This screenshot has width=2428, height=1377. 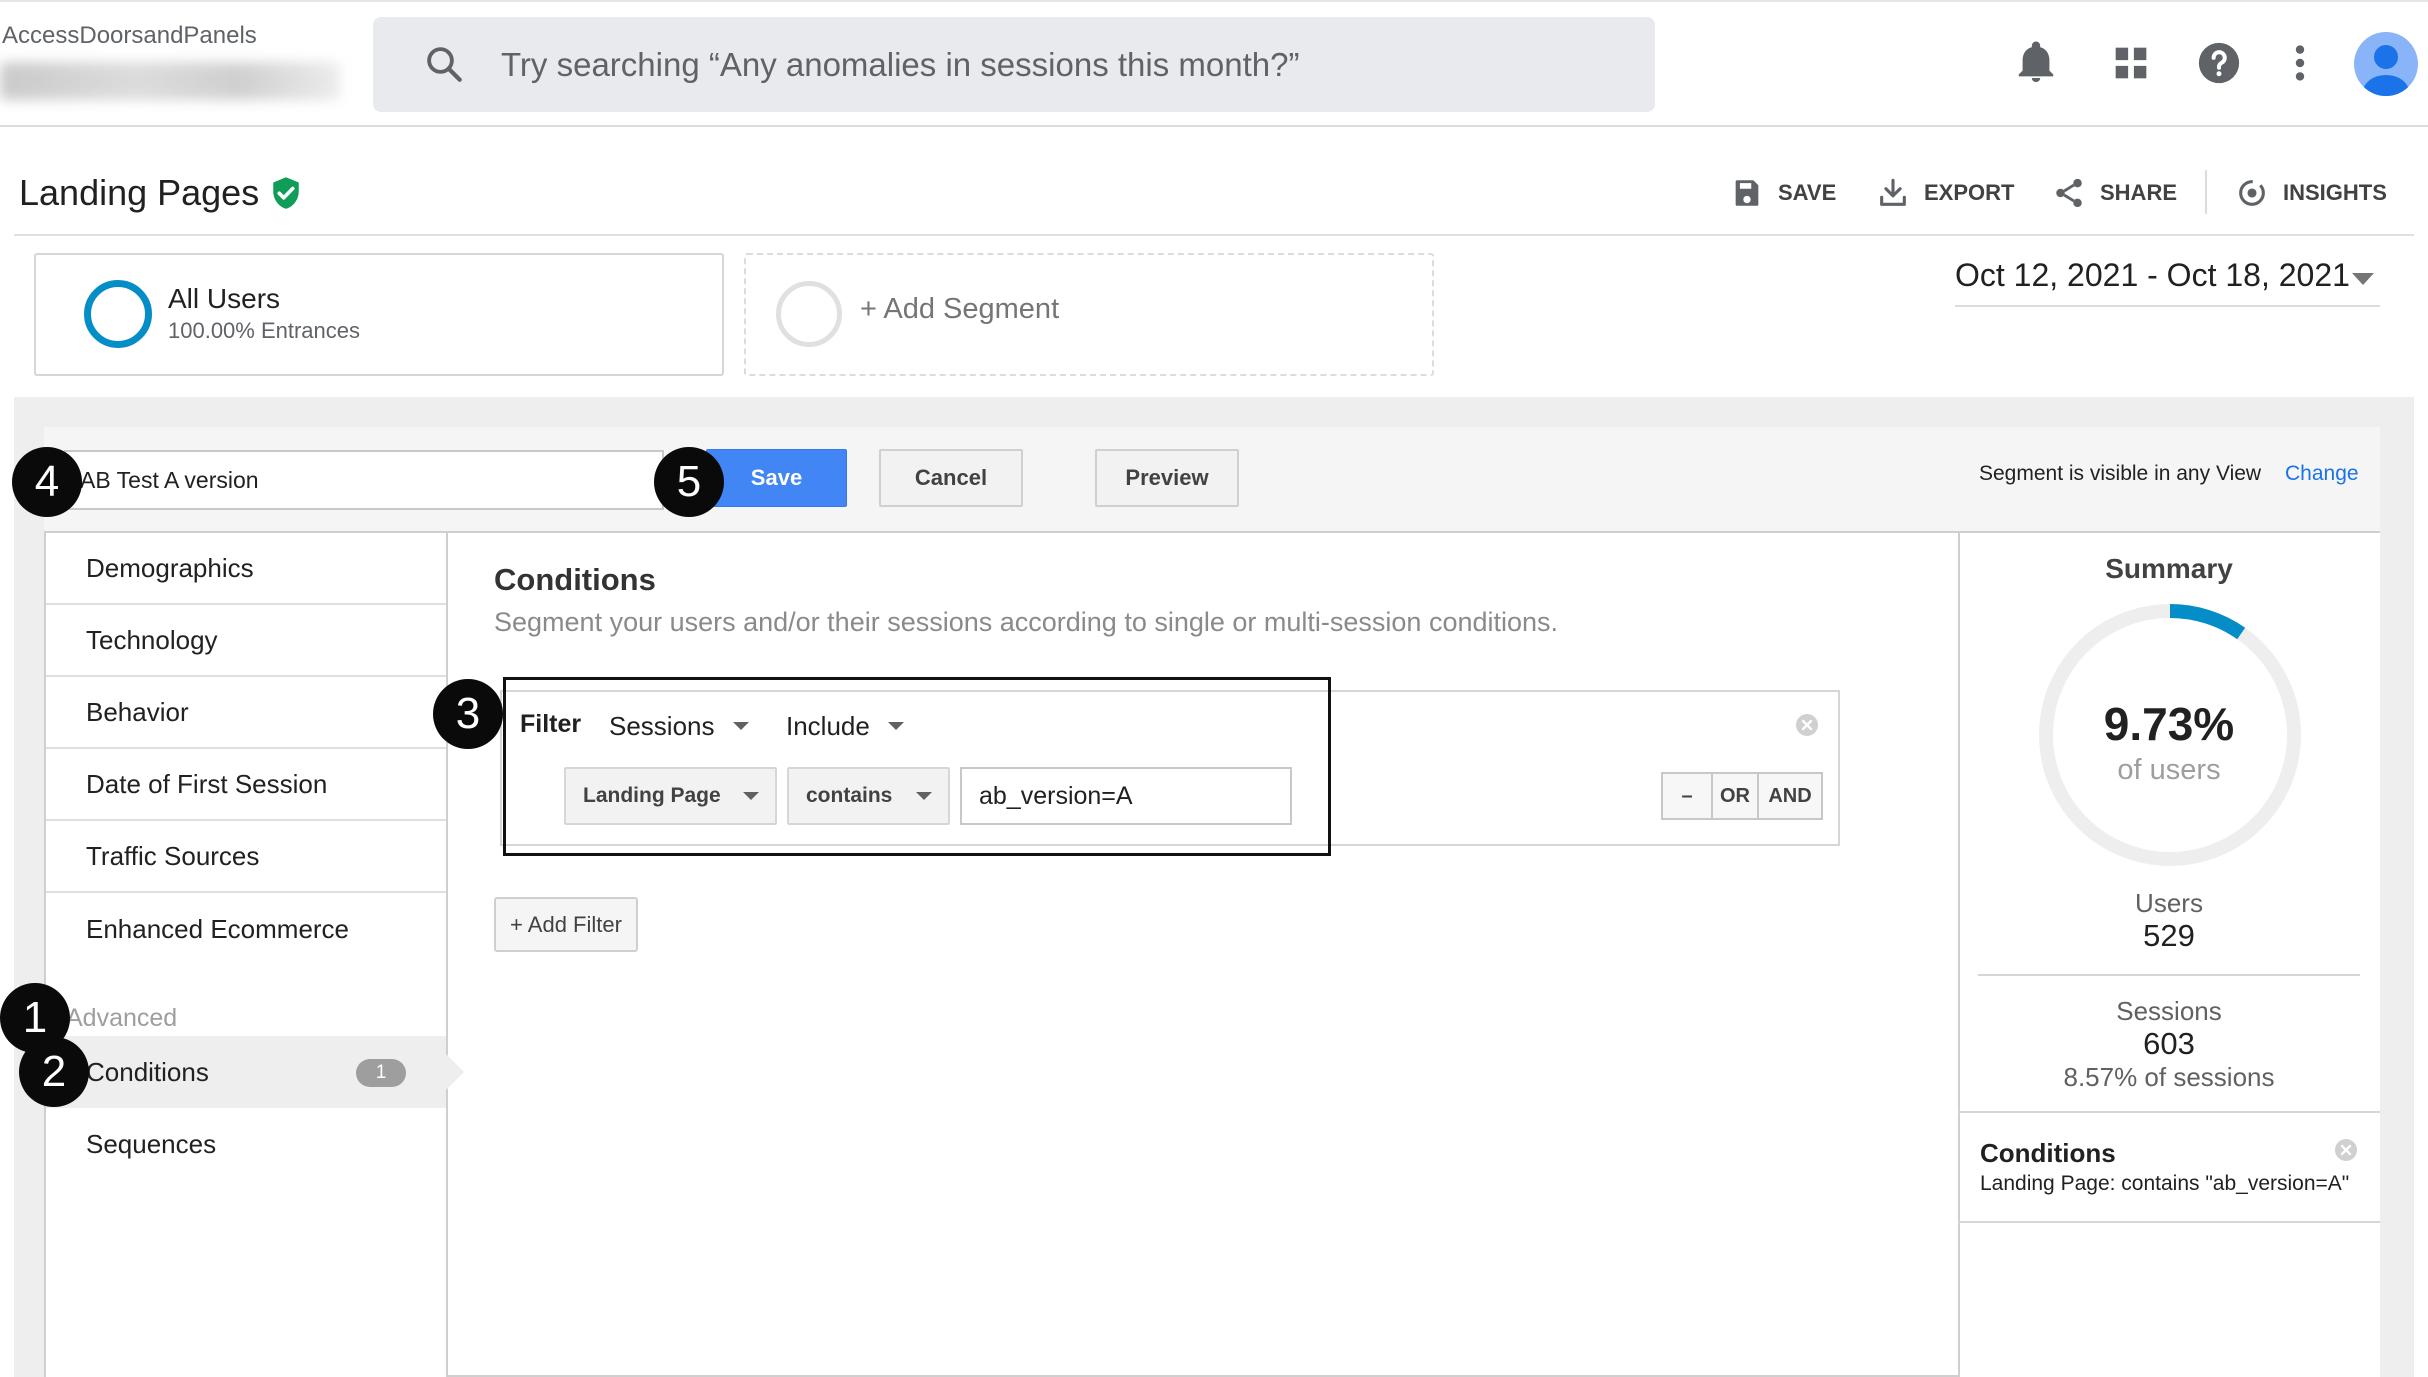 I want to click on account-name: AccessDoorsandPanels, so click(x=129, y=36).